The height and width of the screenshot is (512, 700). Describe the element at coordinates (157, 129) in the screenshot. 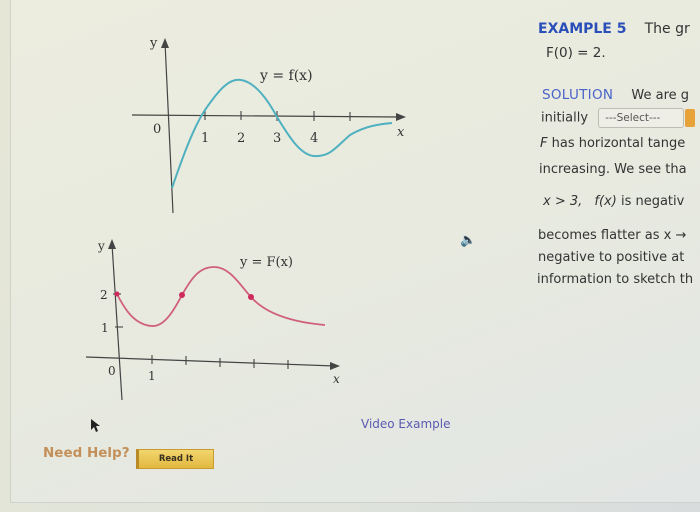

I see `f-origin-label: 0` at that location.